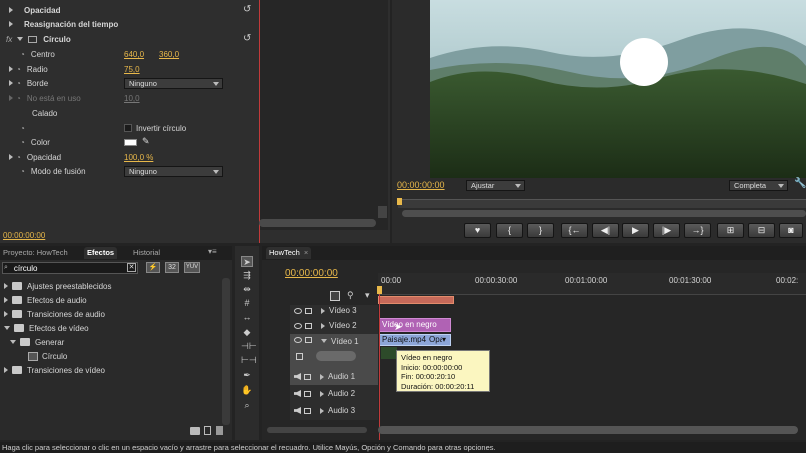 The width and height of the screenshot is (806, 453). What do you see at coordinates (306, 252) in the screenshot?
I see `close-tab-icon: ×` at bounding box center [306, 252].